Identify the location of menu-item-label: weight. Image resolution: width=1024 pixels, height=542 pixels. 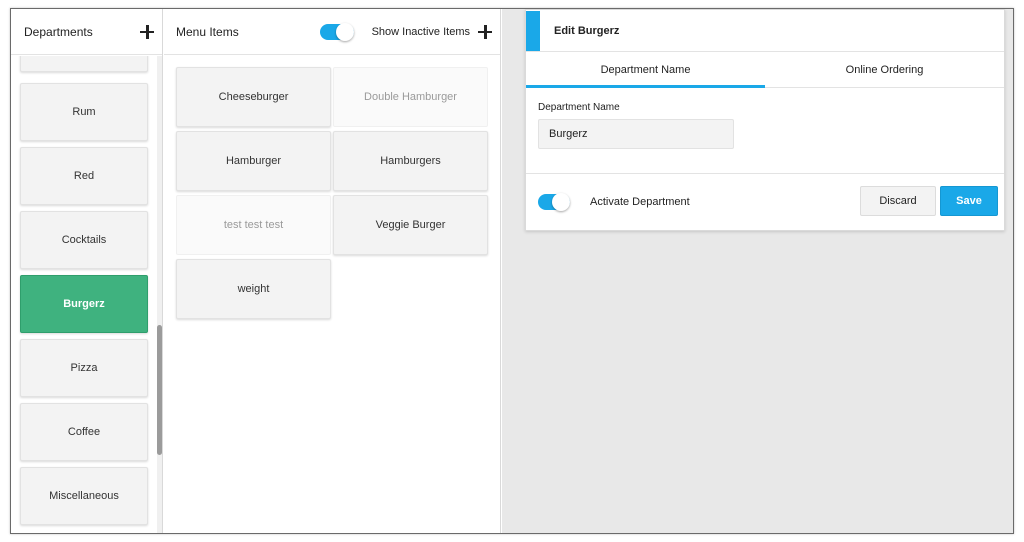
(253, 289).